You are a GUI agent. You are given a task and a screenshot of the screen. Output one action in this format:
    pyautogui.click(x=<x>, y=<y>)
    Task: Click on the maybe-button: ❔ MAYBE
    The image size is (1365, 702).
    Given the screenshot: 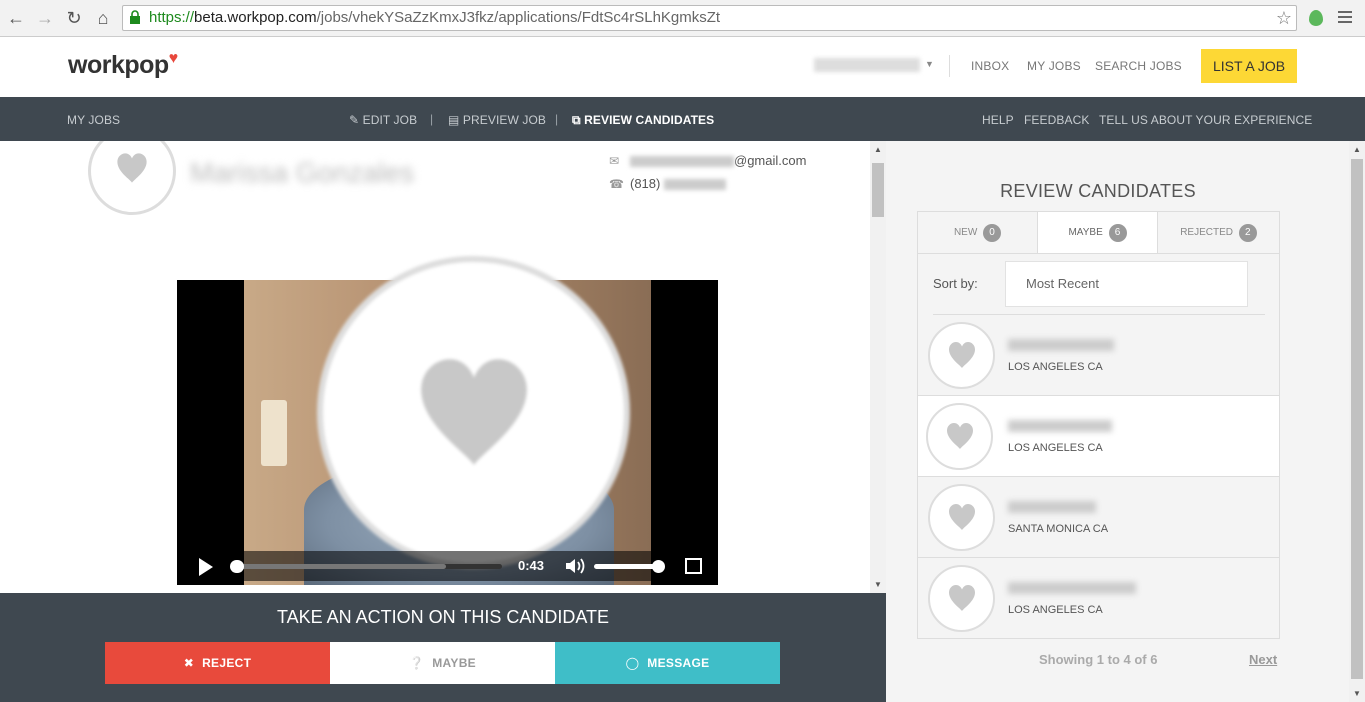 What is the action you would take?
    pyautogui.click(x=442, y=663)
    